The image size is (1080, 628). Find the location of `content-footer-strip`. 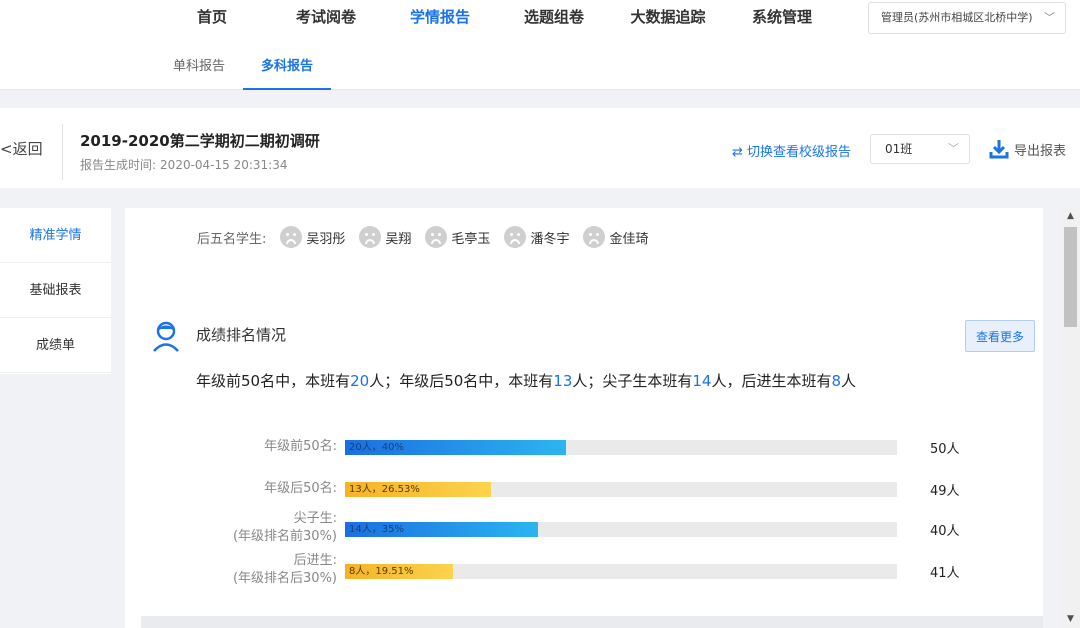

content-footer-strip is located at coordinates (592, 622).